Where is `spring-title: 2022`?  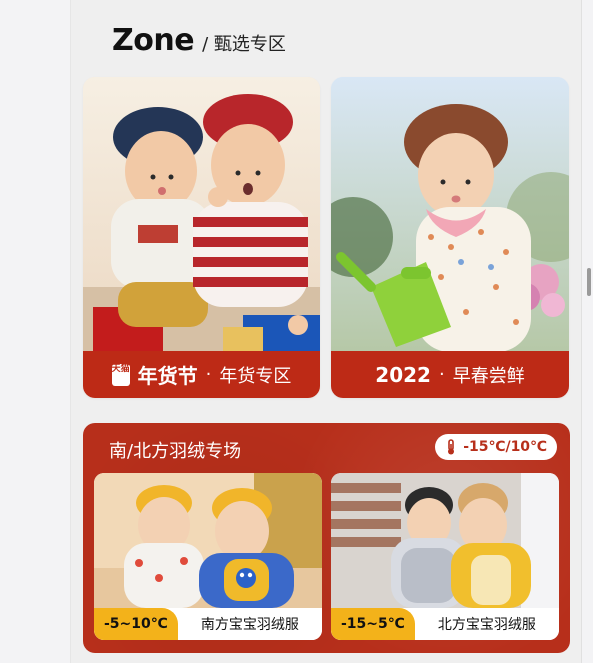
spring-title: 2022 is located at coordinates (403, 374).